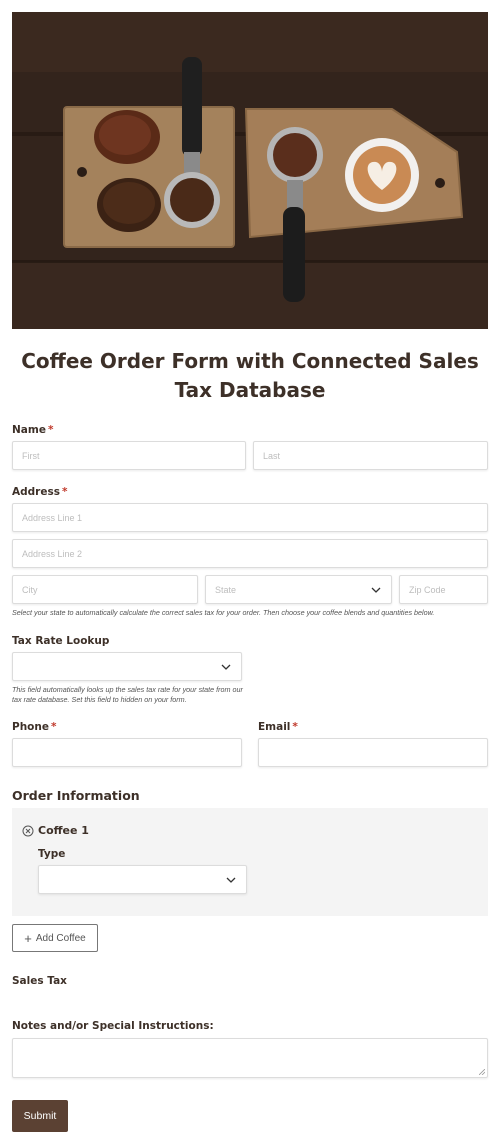  I want to click on zip-code-input: Zip Code, so click(443, 589).